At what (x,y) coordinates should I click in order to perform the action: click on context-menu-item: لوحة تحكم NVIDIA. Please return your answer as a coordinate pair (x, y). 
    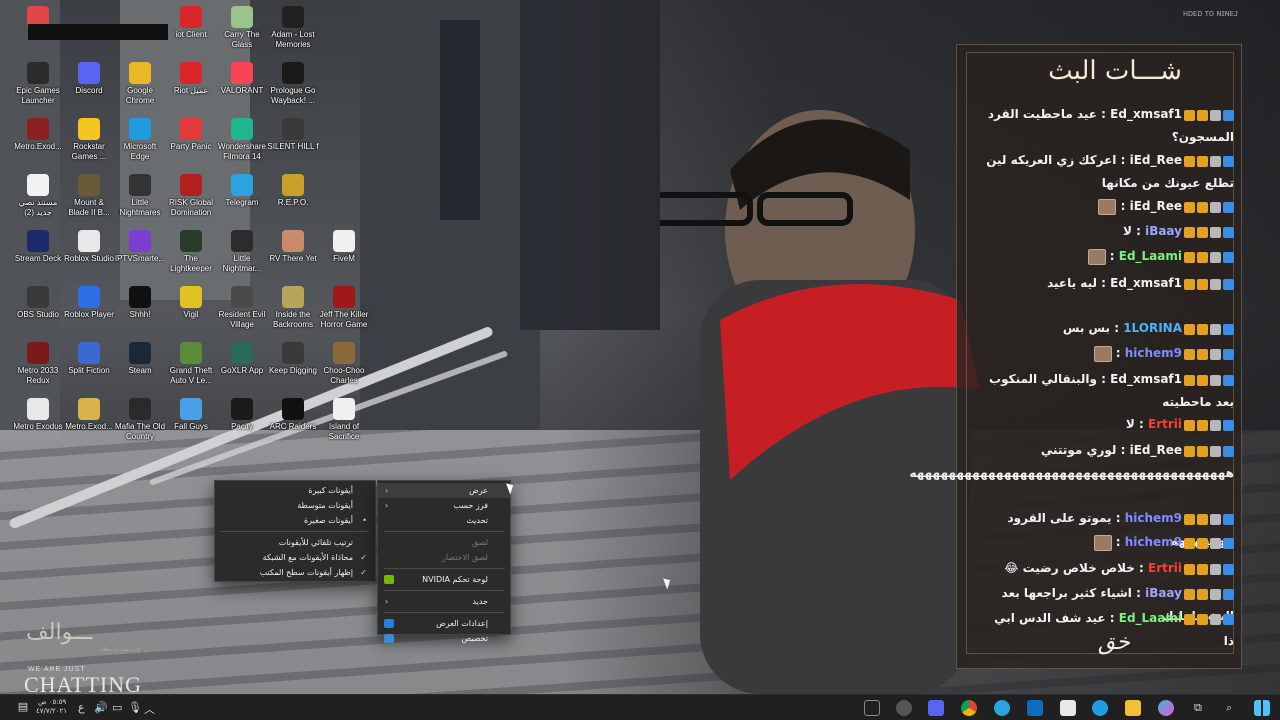
    Looking at the image, I should click on (444, 579).